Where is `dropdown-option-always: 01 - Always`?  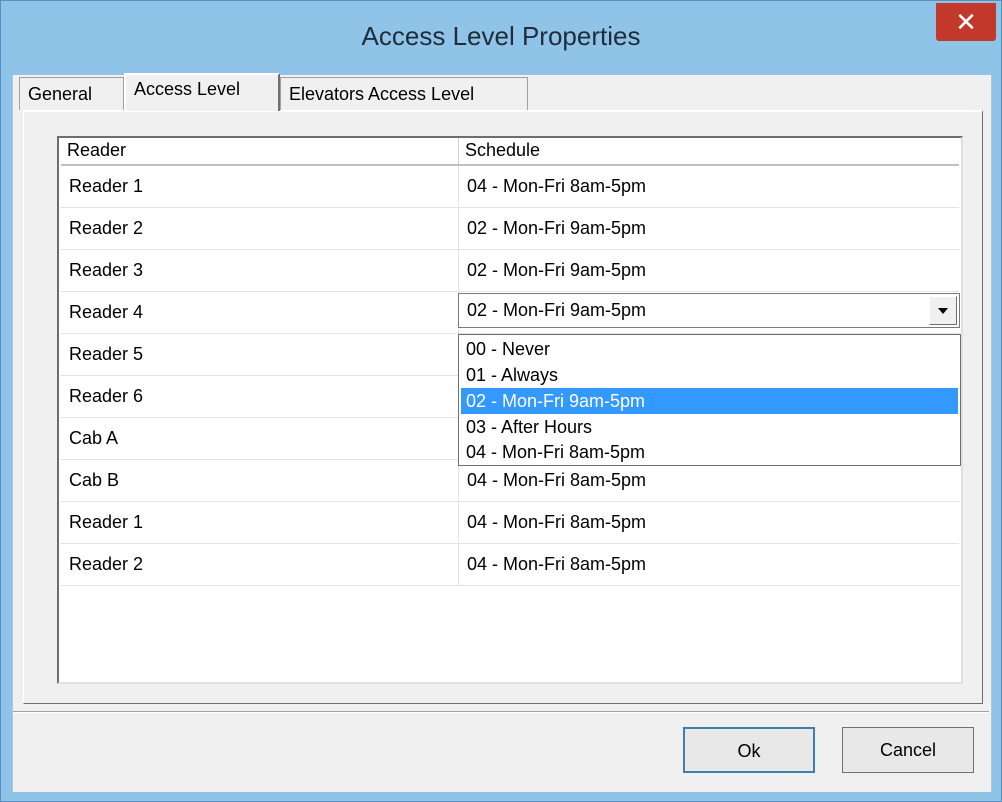 dropdown-option-always: 01 - Always is located at coordinates (709, 375).